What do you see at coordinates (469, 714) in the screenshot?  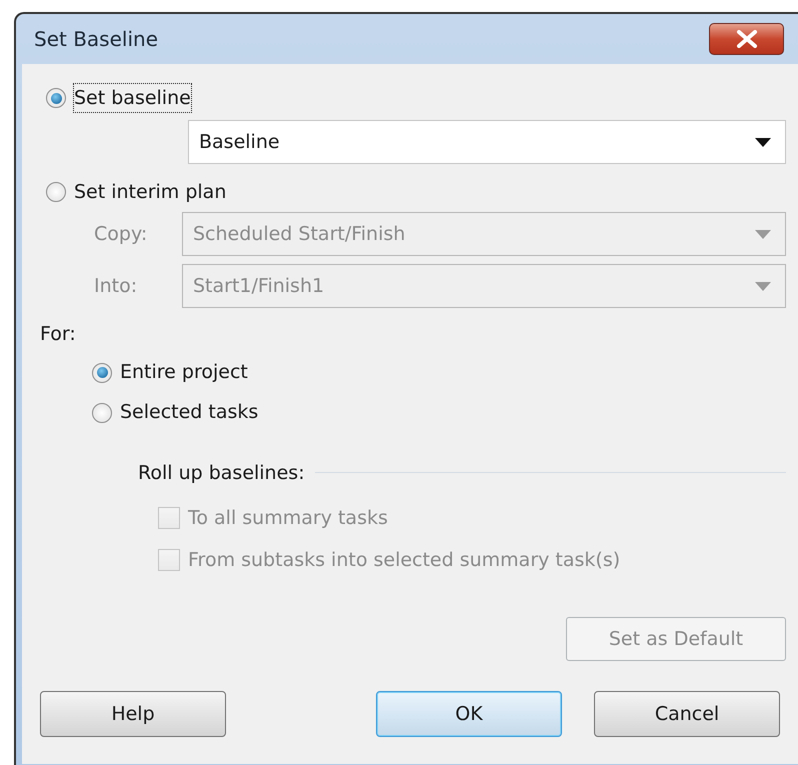 I see `dialog-button: OK` at bounding box center [469, 714].